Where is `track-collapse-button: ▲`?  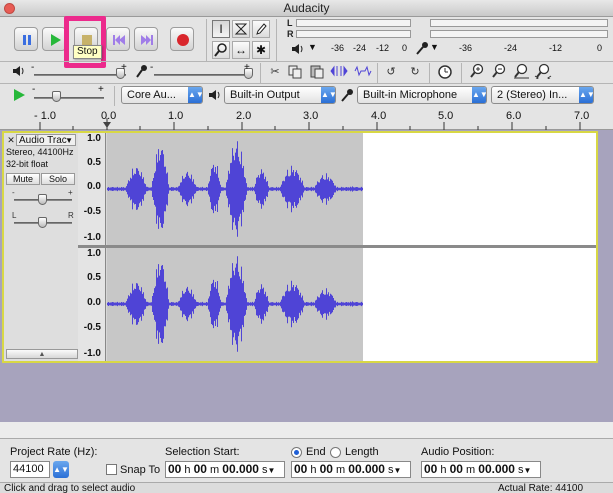
track-collapse-button: ▲ is located at coordinates (42, 354).